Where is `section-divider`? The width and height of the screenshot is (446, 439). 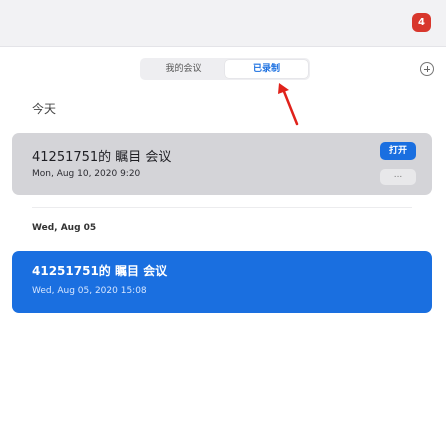 section-divider is located at coordinates (222, 207).